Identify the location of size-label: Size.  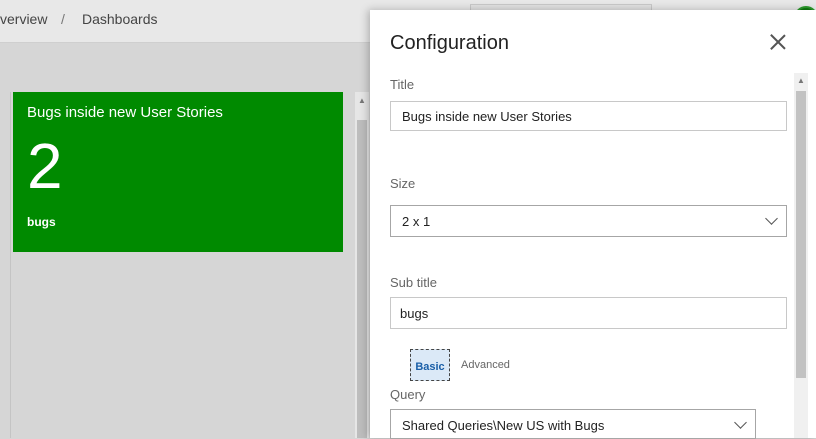
(403, 183).